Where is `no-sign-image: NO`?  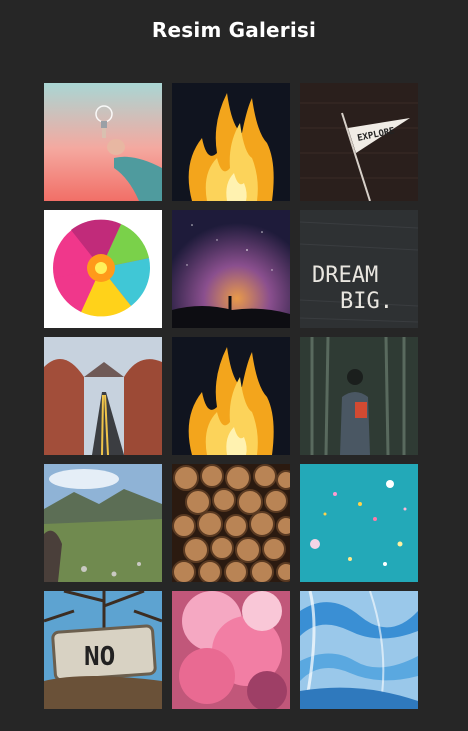 no-sign-image: NO is located at coordinates (103, 650).